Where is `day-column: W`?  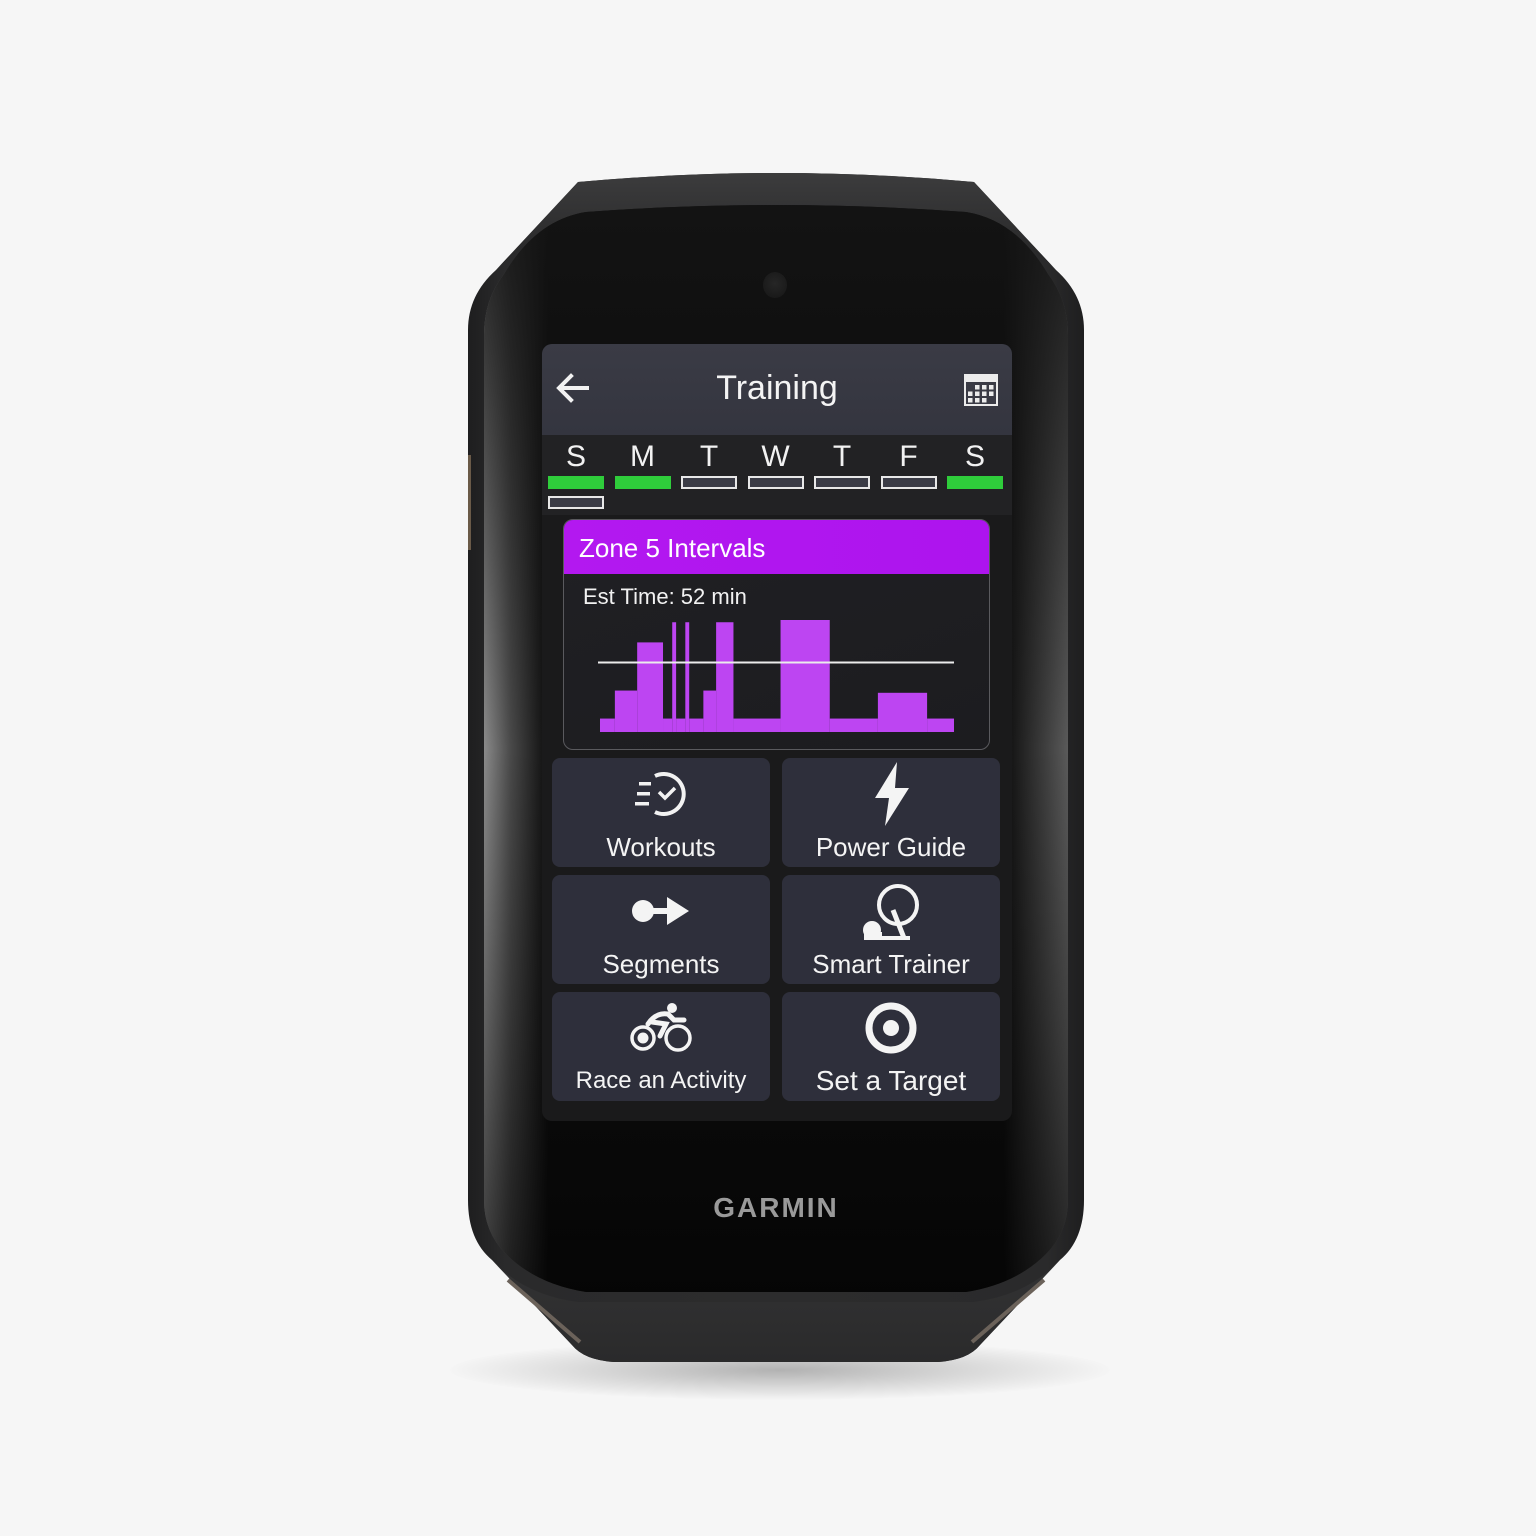 day-column: W is located at coordinates (775, 462).